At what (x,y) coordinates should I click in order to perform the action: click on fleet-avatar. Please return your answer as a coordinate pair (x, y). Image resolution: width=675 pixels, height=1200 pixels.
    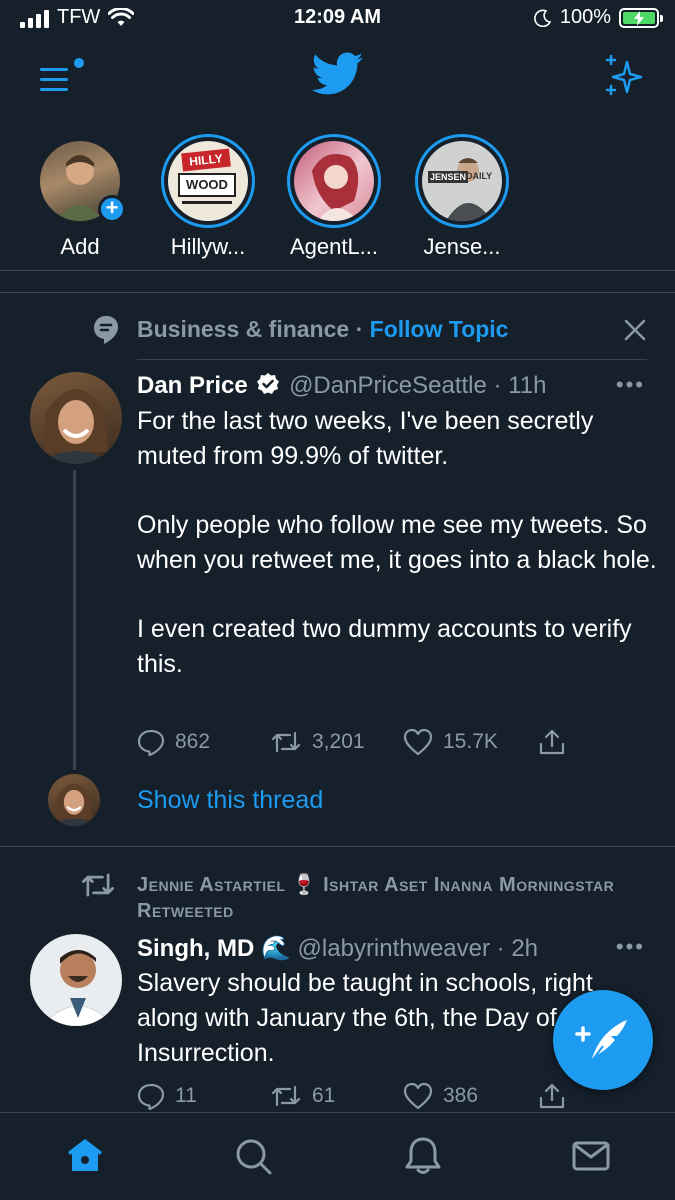
    Looking at the image, I should click on (334, 181).